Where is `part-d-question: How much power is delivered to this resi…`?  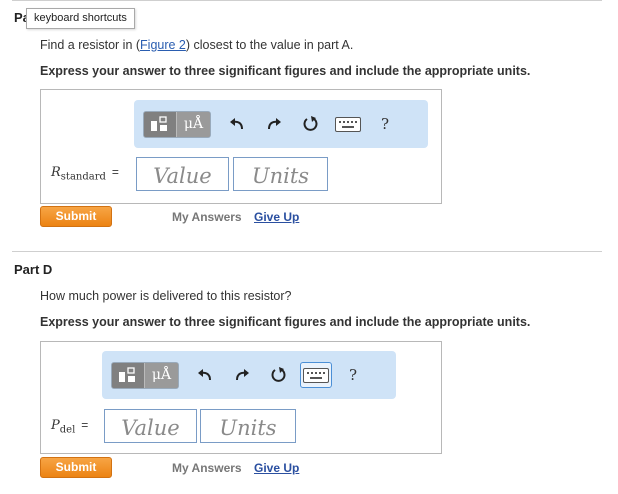 part-d-question: How much power is delivered to this resi… is located at coordinates (166, 296).